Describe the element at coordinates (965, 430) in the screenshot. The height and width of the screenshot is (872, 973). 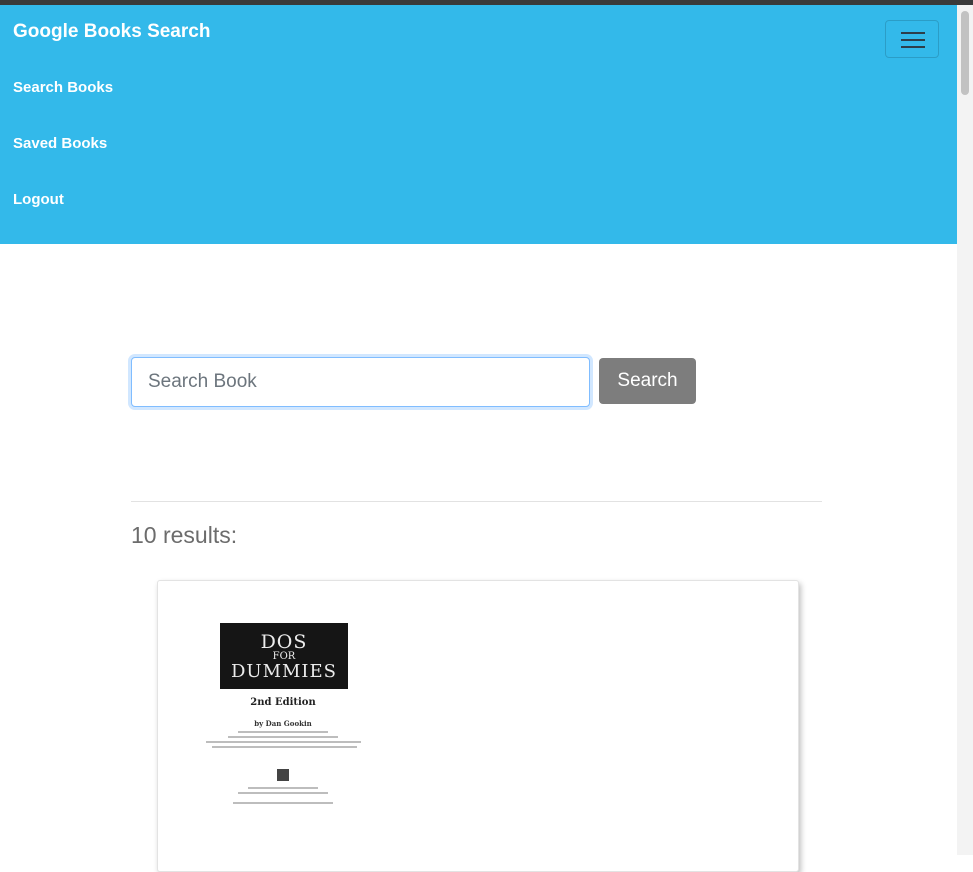
I see `page-scrollbar` at that location.